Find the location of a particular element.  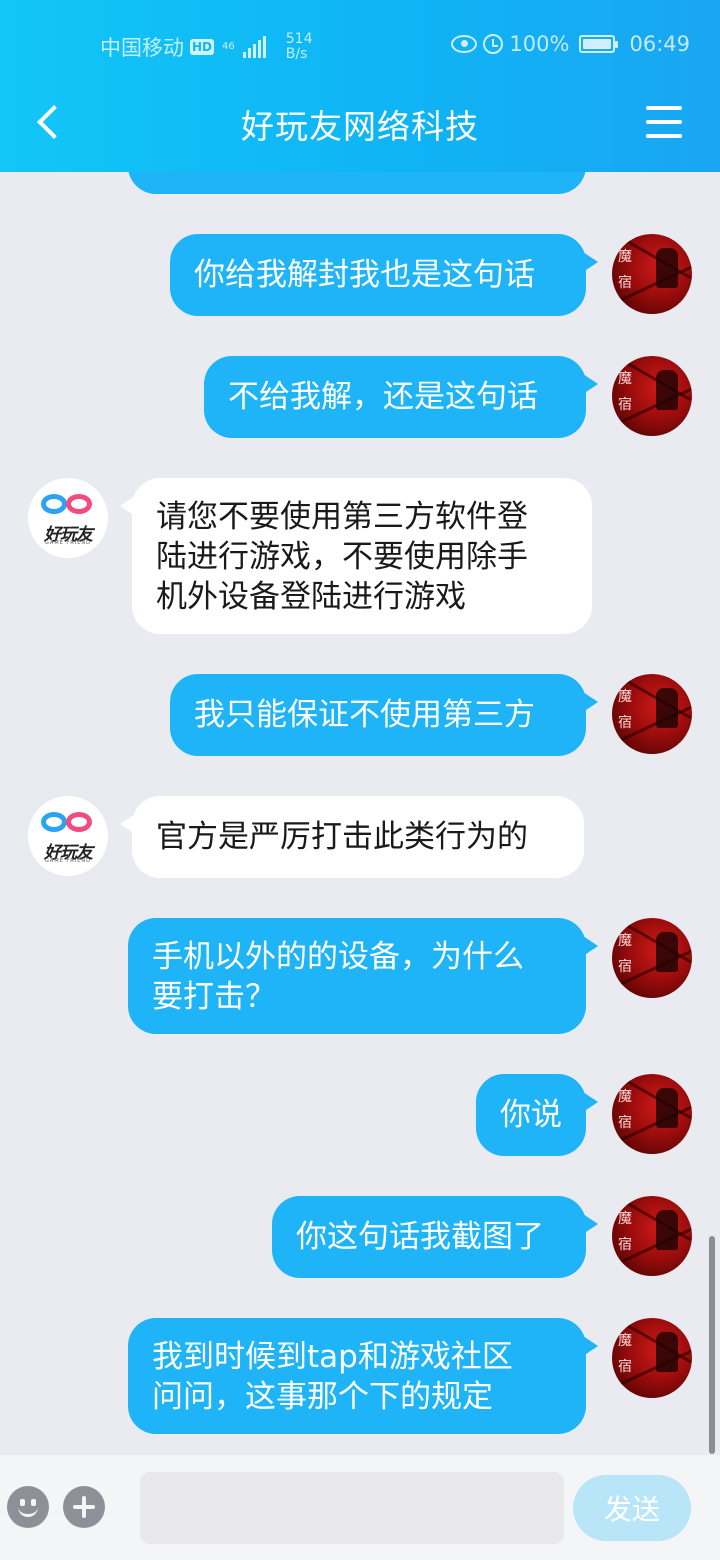

message-bubble: 你说 is located at coordinates (537, 1115).